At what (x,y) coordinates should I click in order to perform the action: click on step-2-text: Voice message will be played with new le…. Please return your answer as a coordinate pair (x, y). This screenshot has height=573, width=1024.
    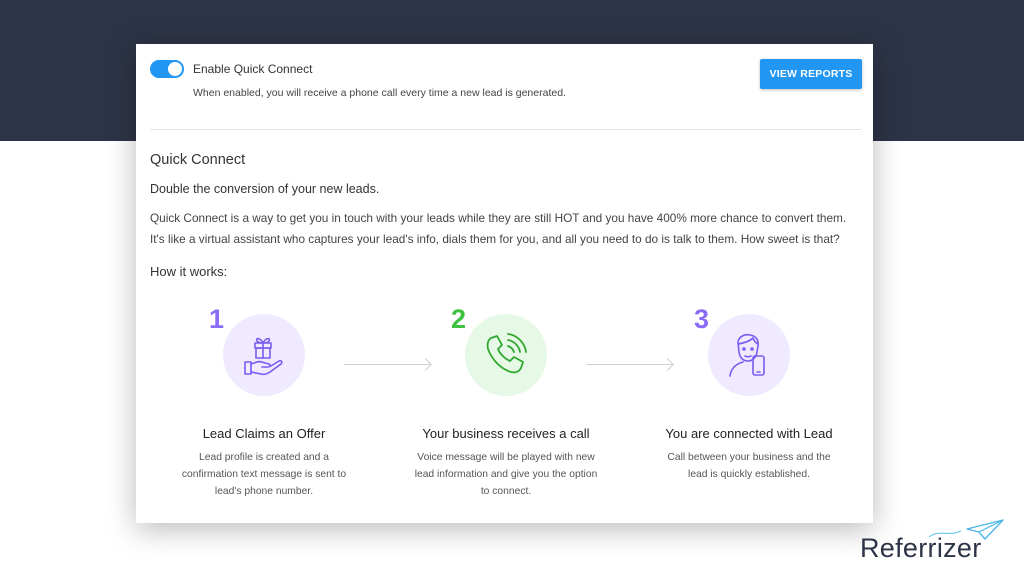
    Looking at the image, I should click on (506, 474).